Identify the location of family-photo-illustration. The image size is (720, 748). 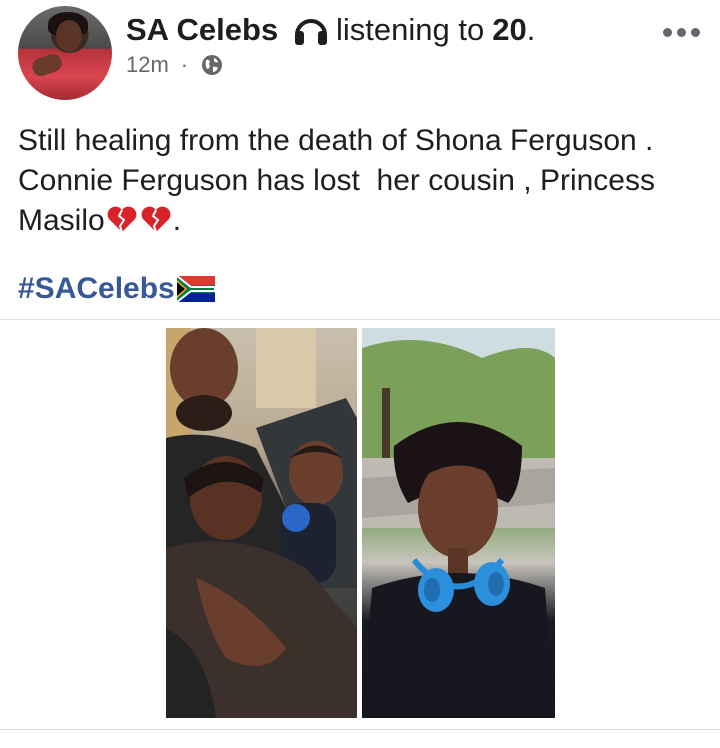
(261, 523).